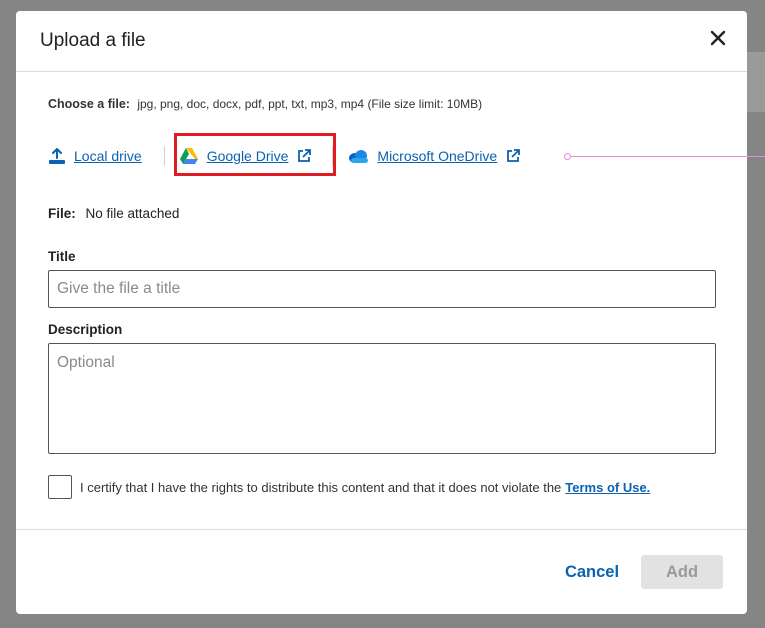  I want to click on add-button: Add, so click(682, 572).